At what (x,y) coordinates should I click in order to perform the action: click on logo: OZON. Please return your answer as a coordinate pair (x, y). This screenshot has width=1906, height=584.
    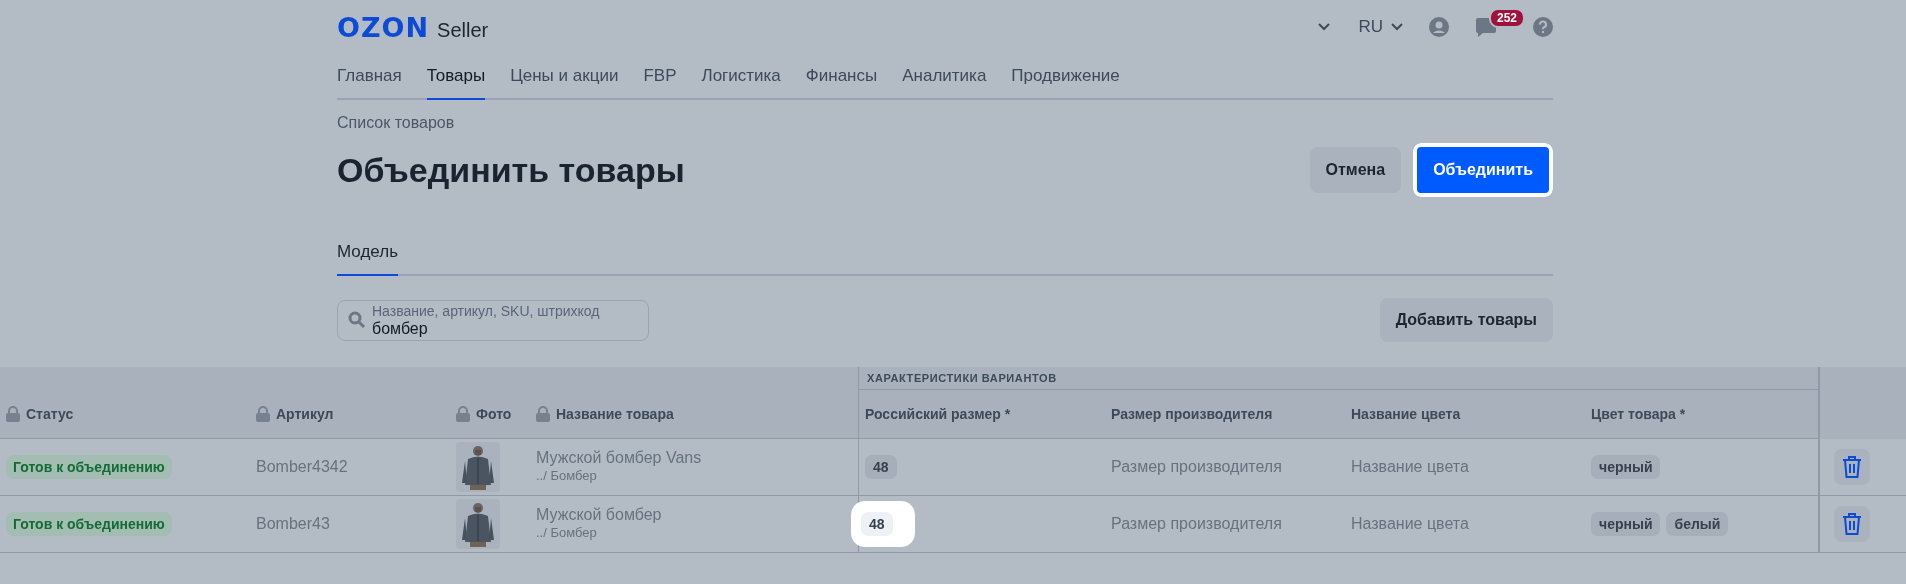
    Looking at the image, I should click on (383, 27).